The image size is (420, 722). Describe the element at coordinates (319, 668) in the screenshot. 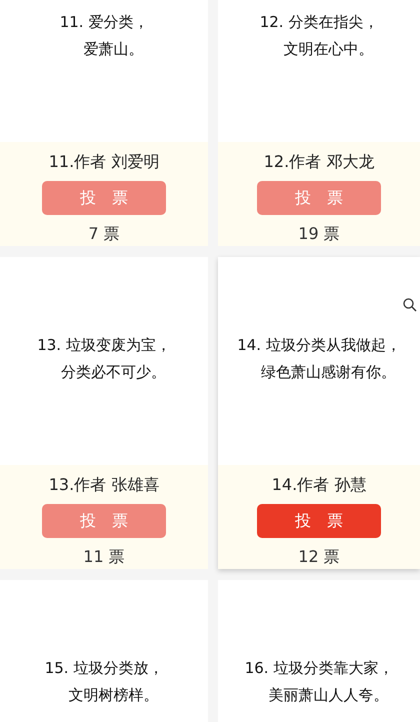

I see `slogan-line: 16. 垃圾分类靠大家，` at that location.